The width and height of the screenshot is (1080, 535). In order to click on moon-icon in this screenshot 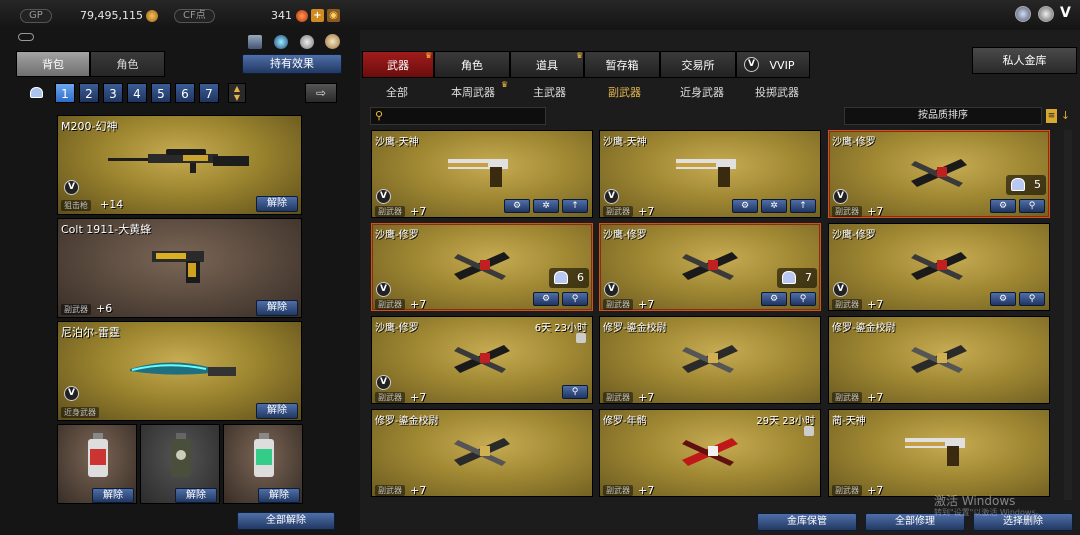, I will do `click(1046, 14)`.